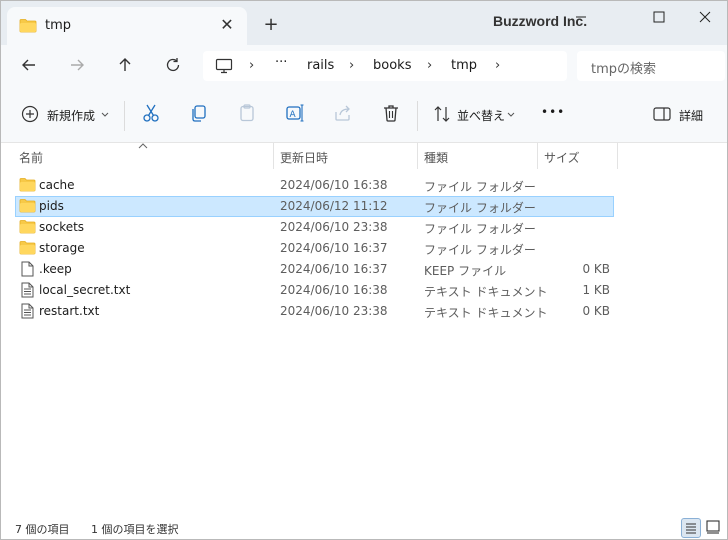 This screenshot has height=540, width=728. What do you see at coordinates (436, 158) in the screenshot?
I see `column-header-type-label: 種類` at bounding box center [436, 158].